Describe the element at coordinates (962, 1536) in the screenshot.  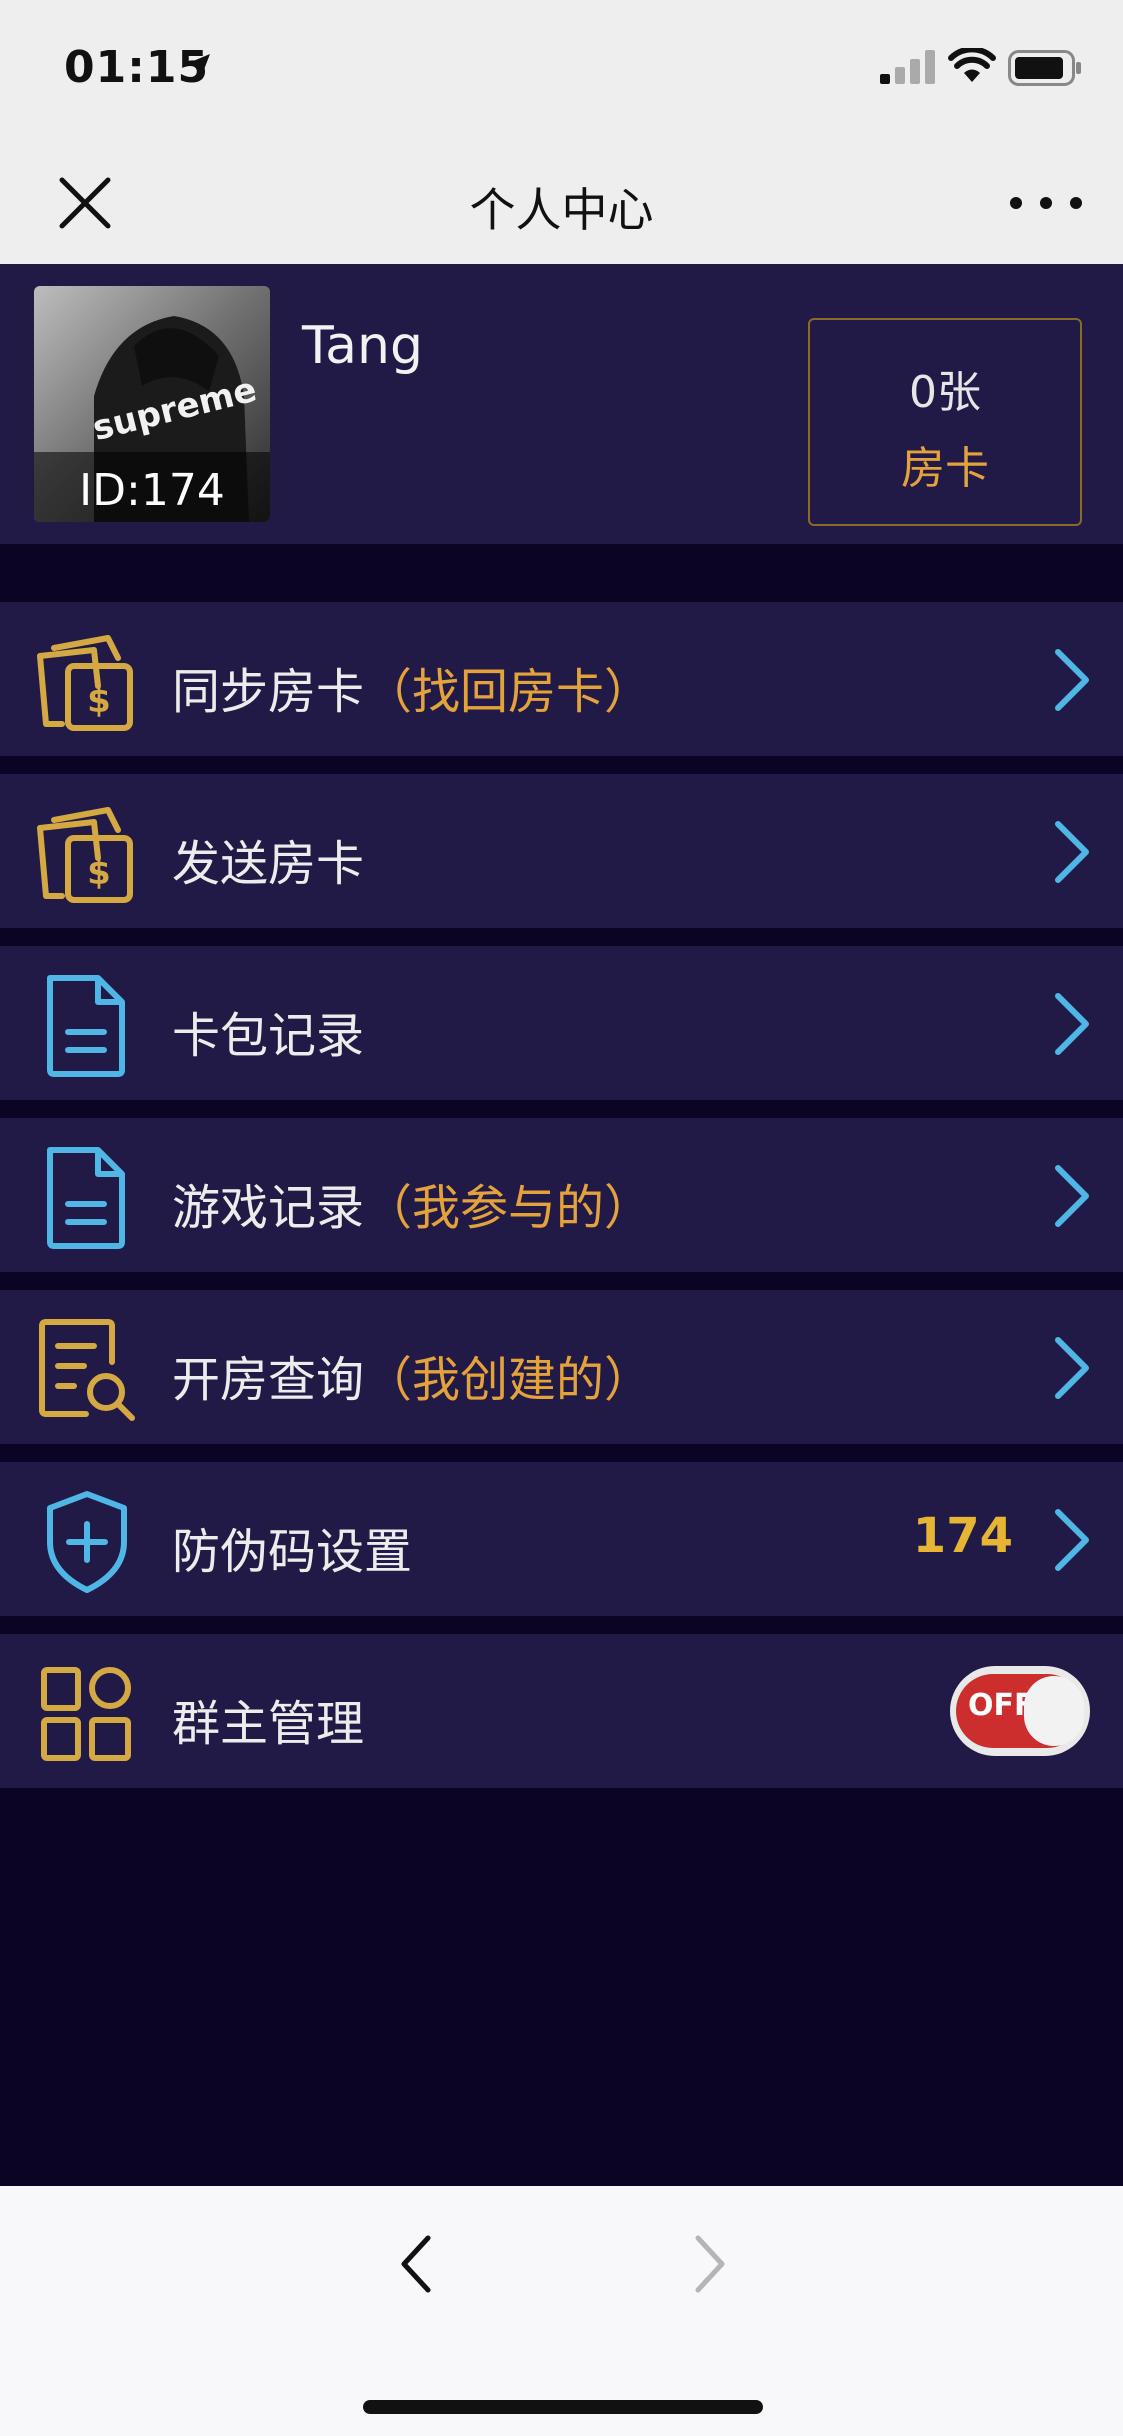
I see `anti-fake-code-value: 174` at that location.